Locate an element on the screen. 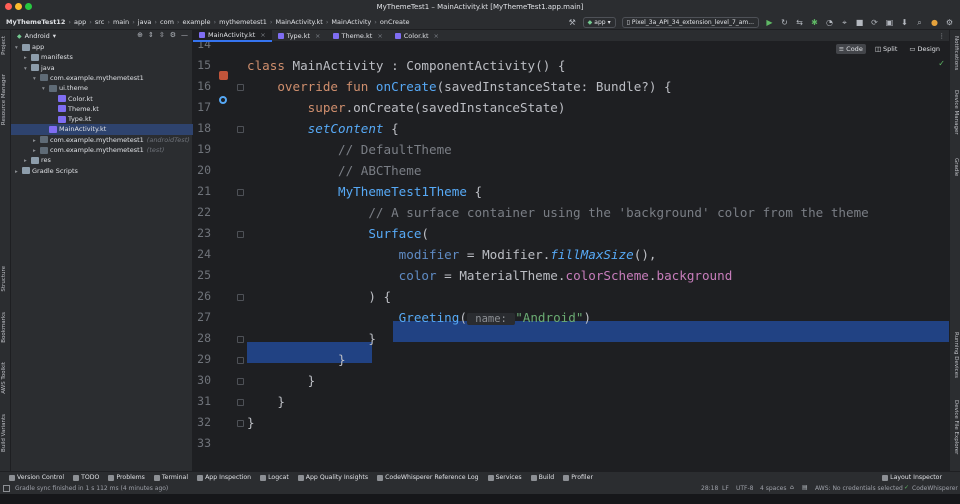 The width and height of the screenshot is (960, 504). memory-icon: ▤ is located at coordinates (805, 487).